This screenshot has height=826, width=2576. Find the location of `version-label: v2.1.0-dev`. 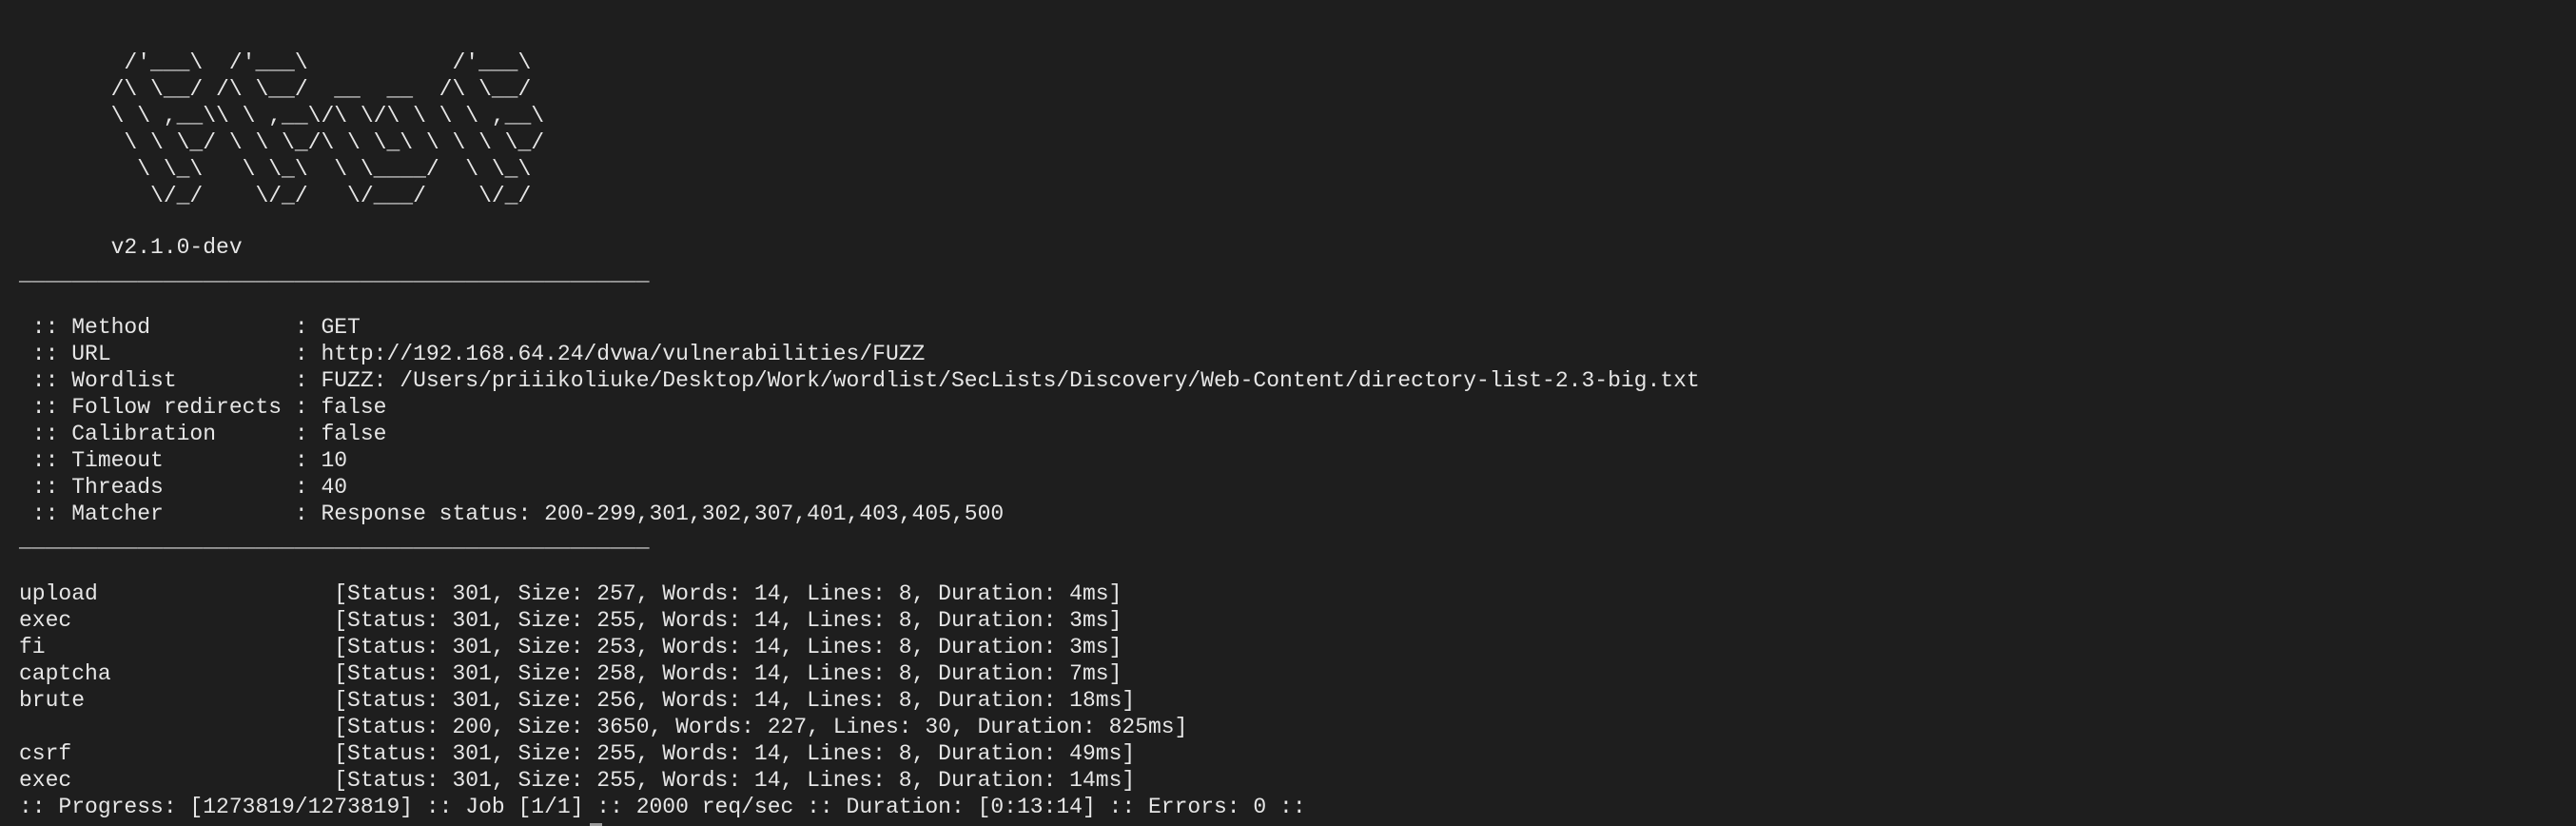

version-label: v2.1.0-dev is located at coordinates (131, 247).